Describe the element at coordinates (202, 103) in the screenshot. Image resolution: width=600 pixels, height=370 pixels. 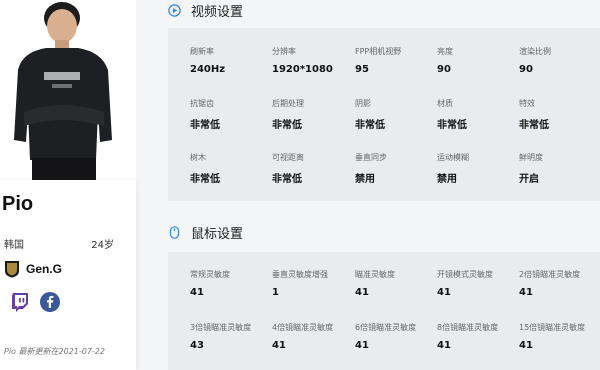
I see `video-setting-label: 抗锯齿` at that location.